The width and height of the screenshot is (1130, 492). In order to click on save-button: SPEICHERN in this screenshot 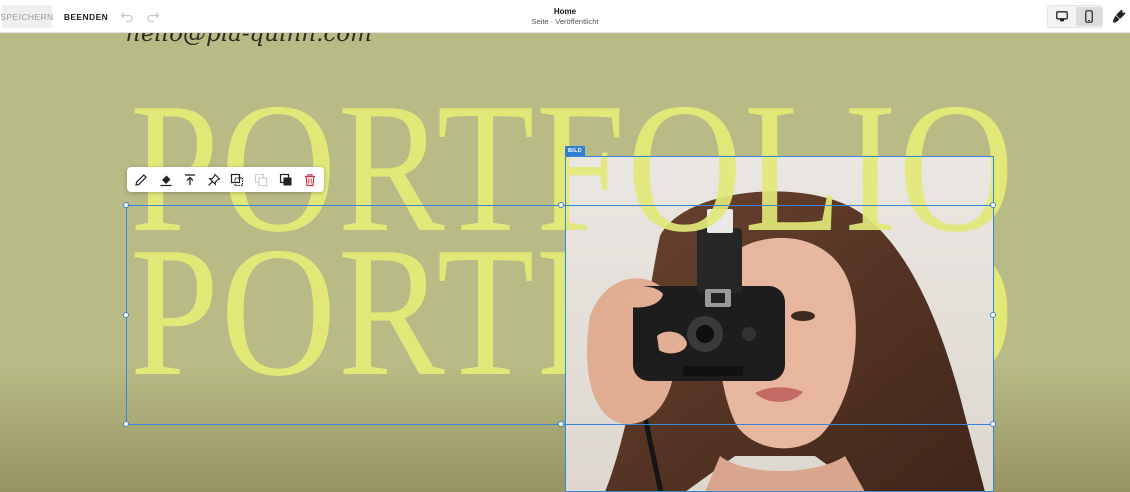, I will do `click(26, 16)`.